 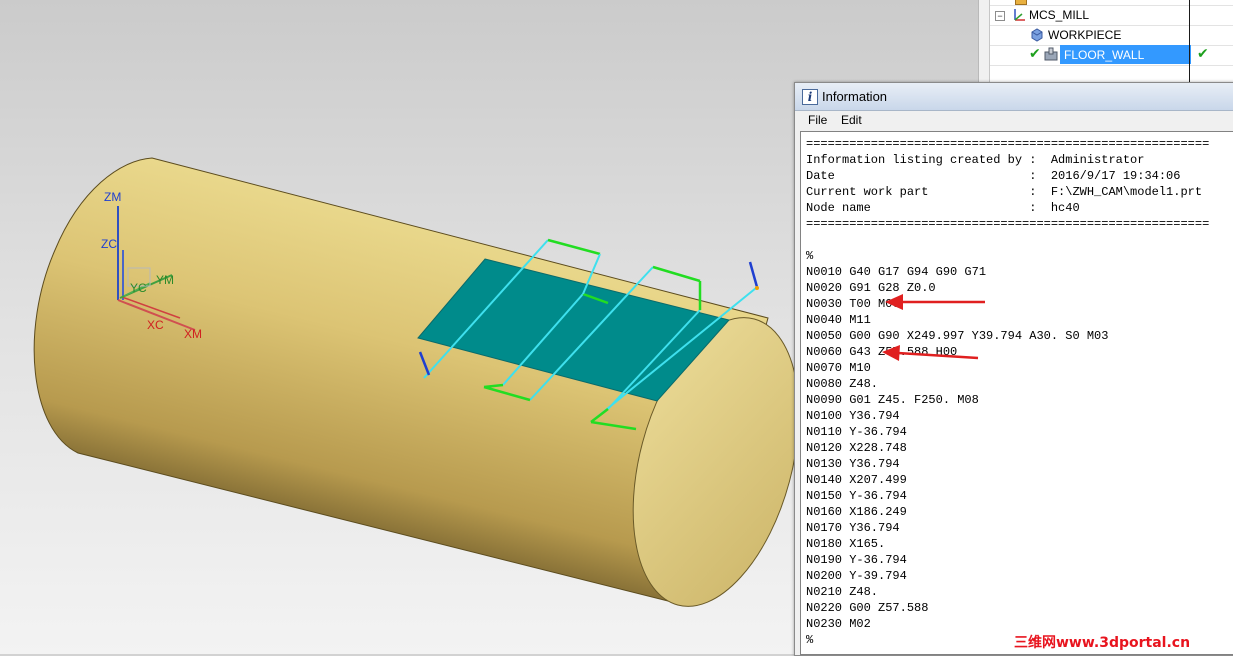 What do you see at coordinates (846, 544) in the screenshot?
I see `text-line: N0180 X165.` at bounding box center [846, 544].